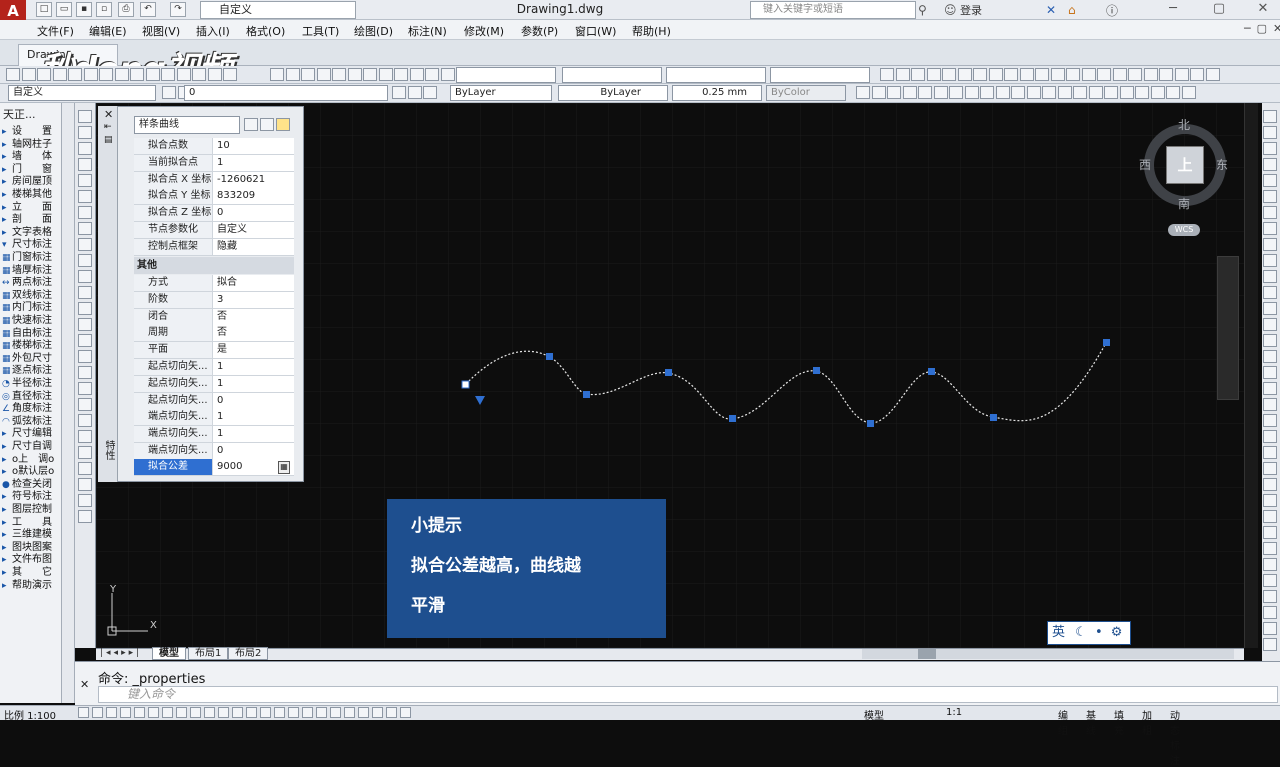 Image resolution: width=1280 pixels, height=767 pixels. I want to click on palette-item: ▸ 楼梯其他, so click(27, 195).